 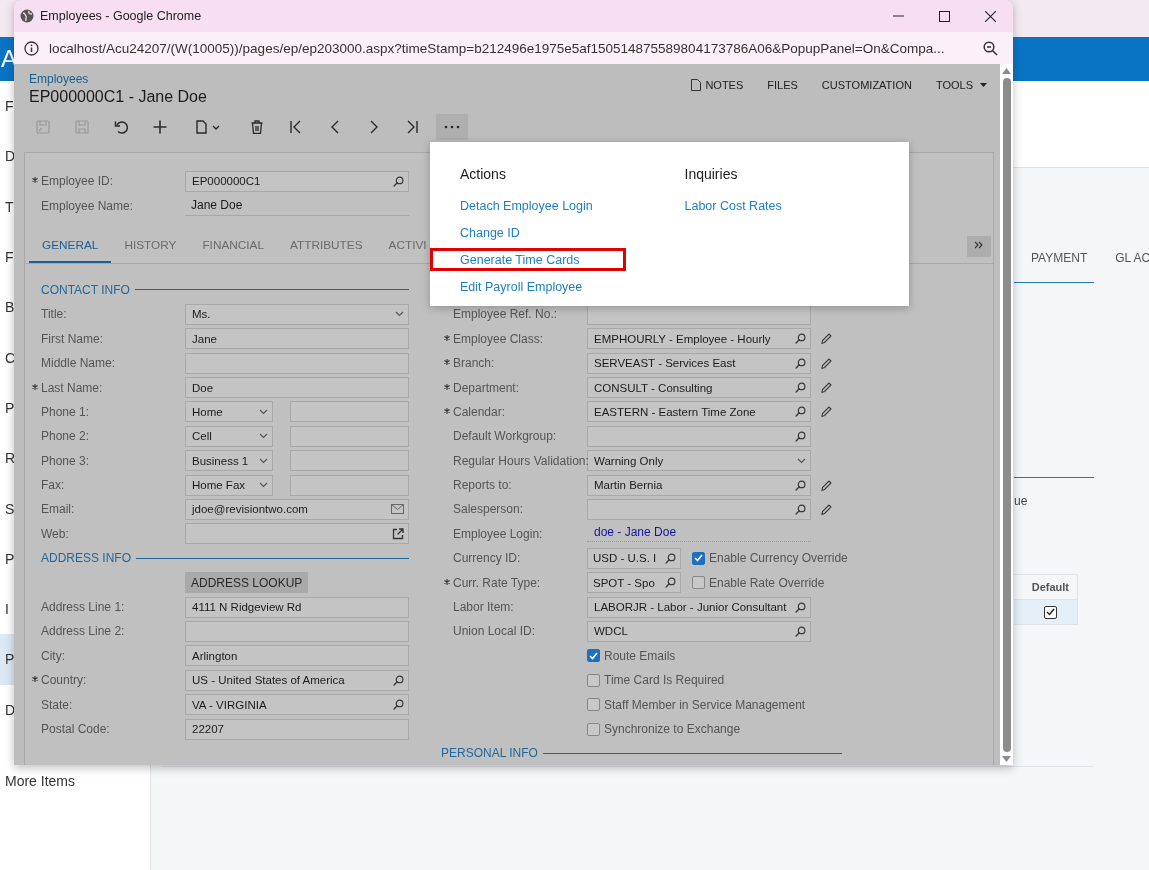 What do you see at coordinates (699, 388) in the screenshot?
I see `lookup-field: CONSULT - Consulting` at bounding box center [699, 388].